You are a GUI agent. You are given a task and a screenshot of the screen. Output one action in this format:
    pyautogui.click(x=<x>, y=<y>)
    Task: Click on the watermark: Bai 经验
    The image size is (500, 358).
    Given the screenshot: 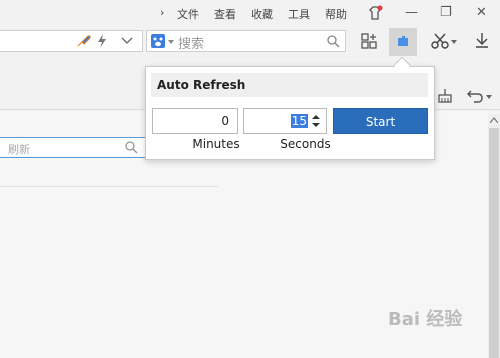 What is the action you would take?
    pyautogui.click(x=425, y=319)
    